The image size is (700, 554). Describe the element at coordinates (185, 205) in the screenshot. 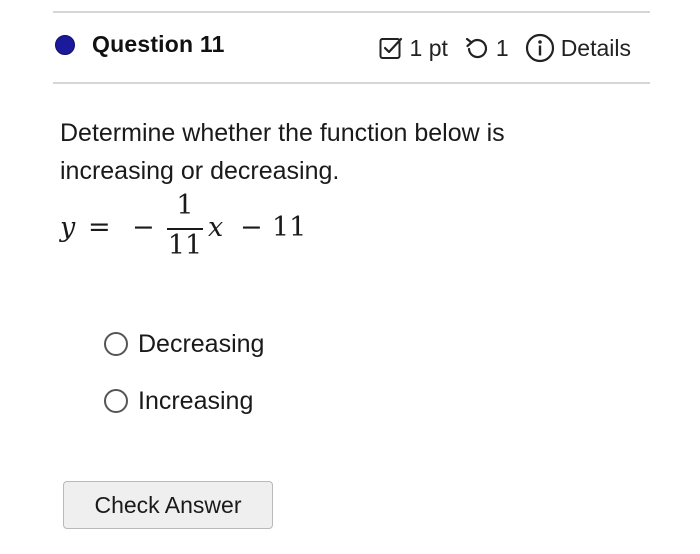

I see `fraction-numerator: 1` at that location.